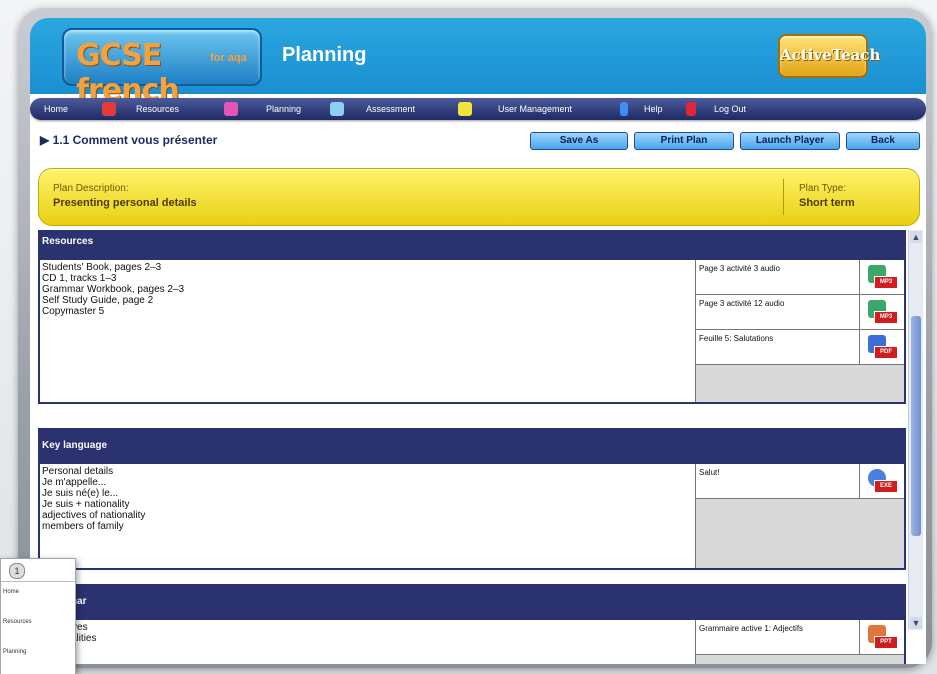 The image size is (937, 674). I want to click on content-scrollbar: ▲ ▼, so click(915, 430).